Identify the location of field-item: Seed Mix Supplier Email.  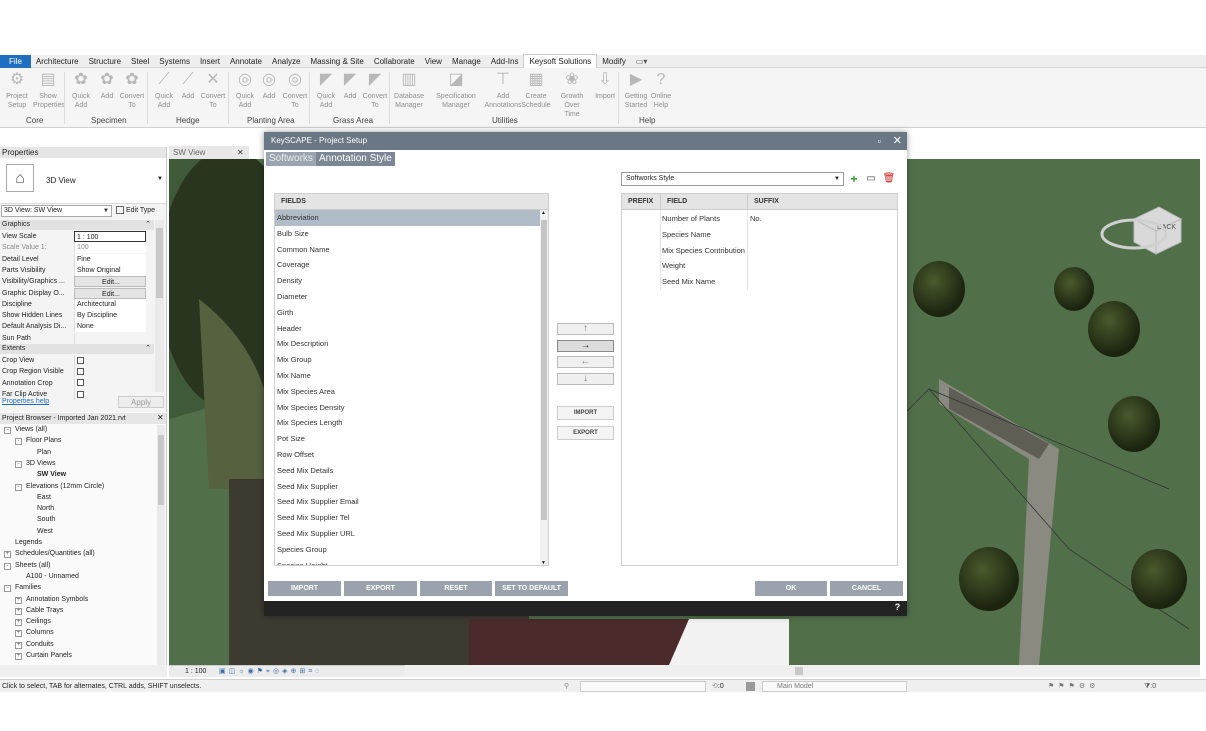
(411, 502).